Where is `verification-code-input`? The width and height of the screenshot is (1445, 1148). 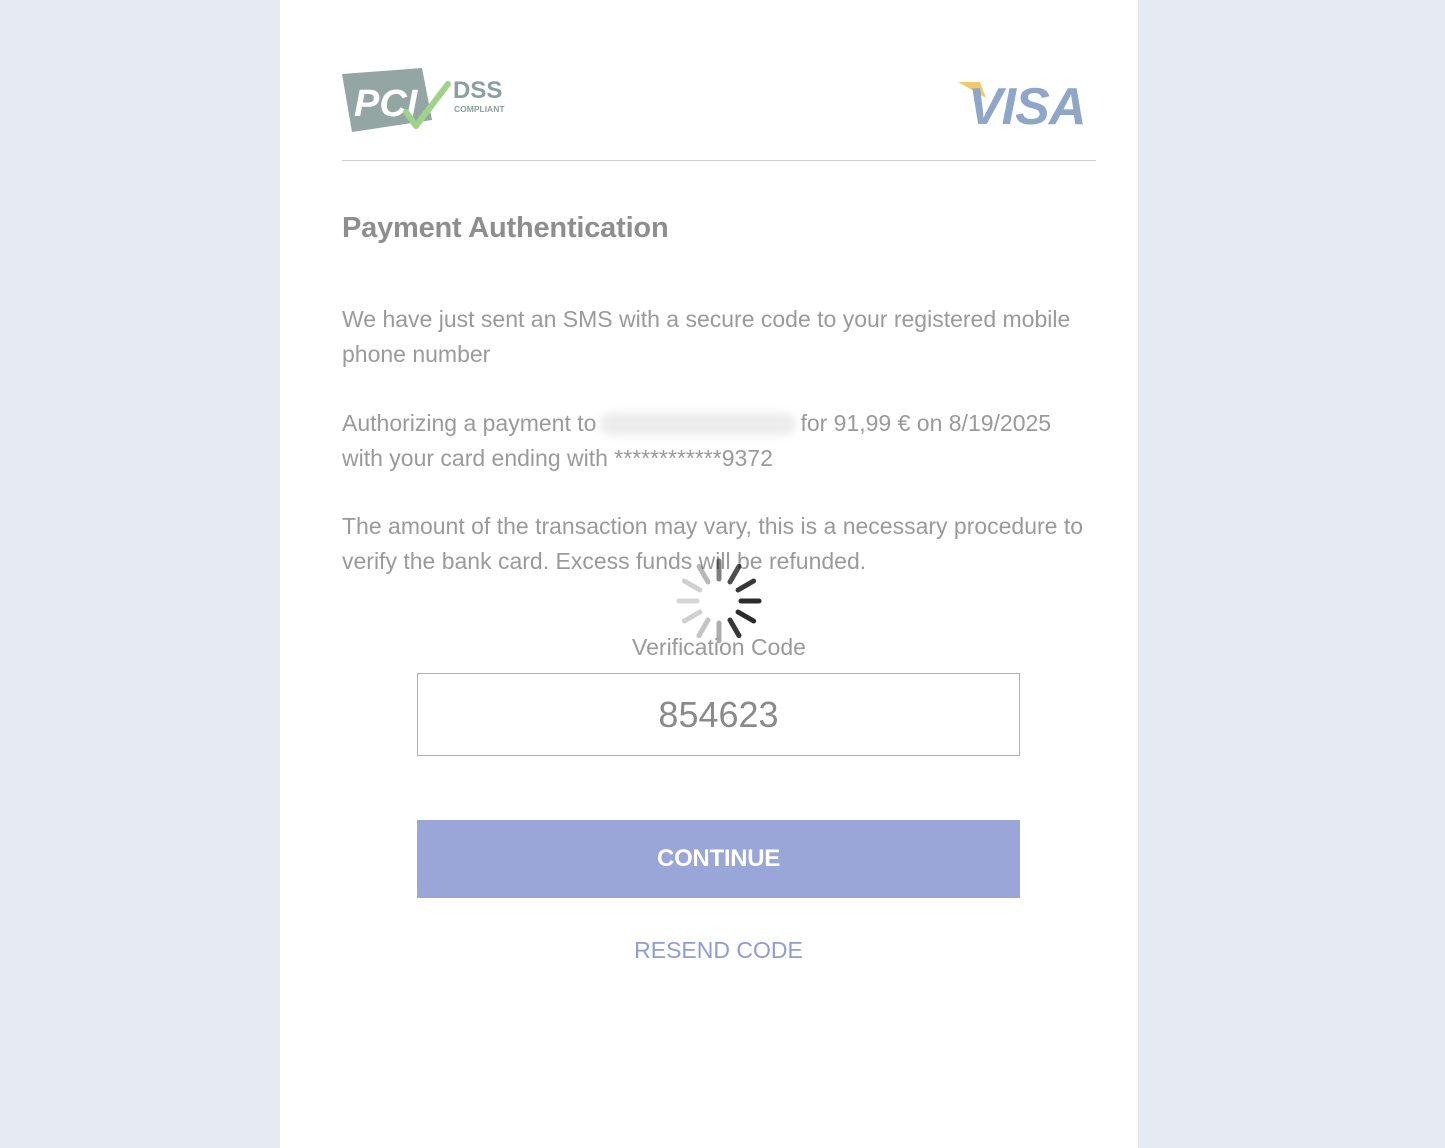 verification-code-input is located at coordinates (718, 714).